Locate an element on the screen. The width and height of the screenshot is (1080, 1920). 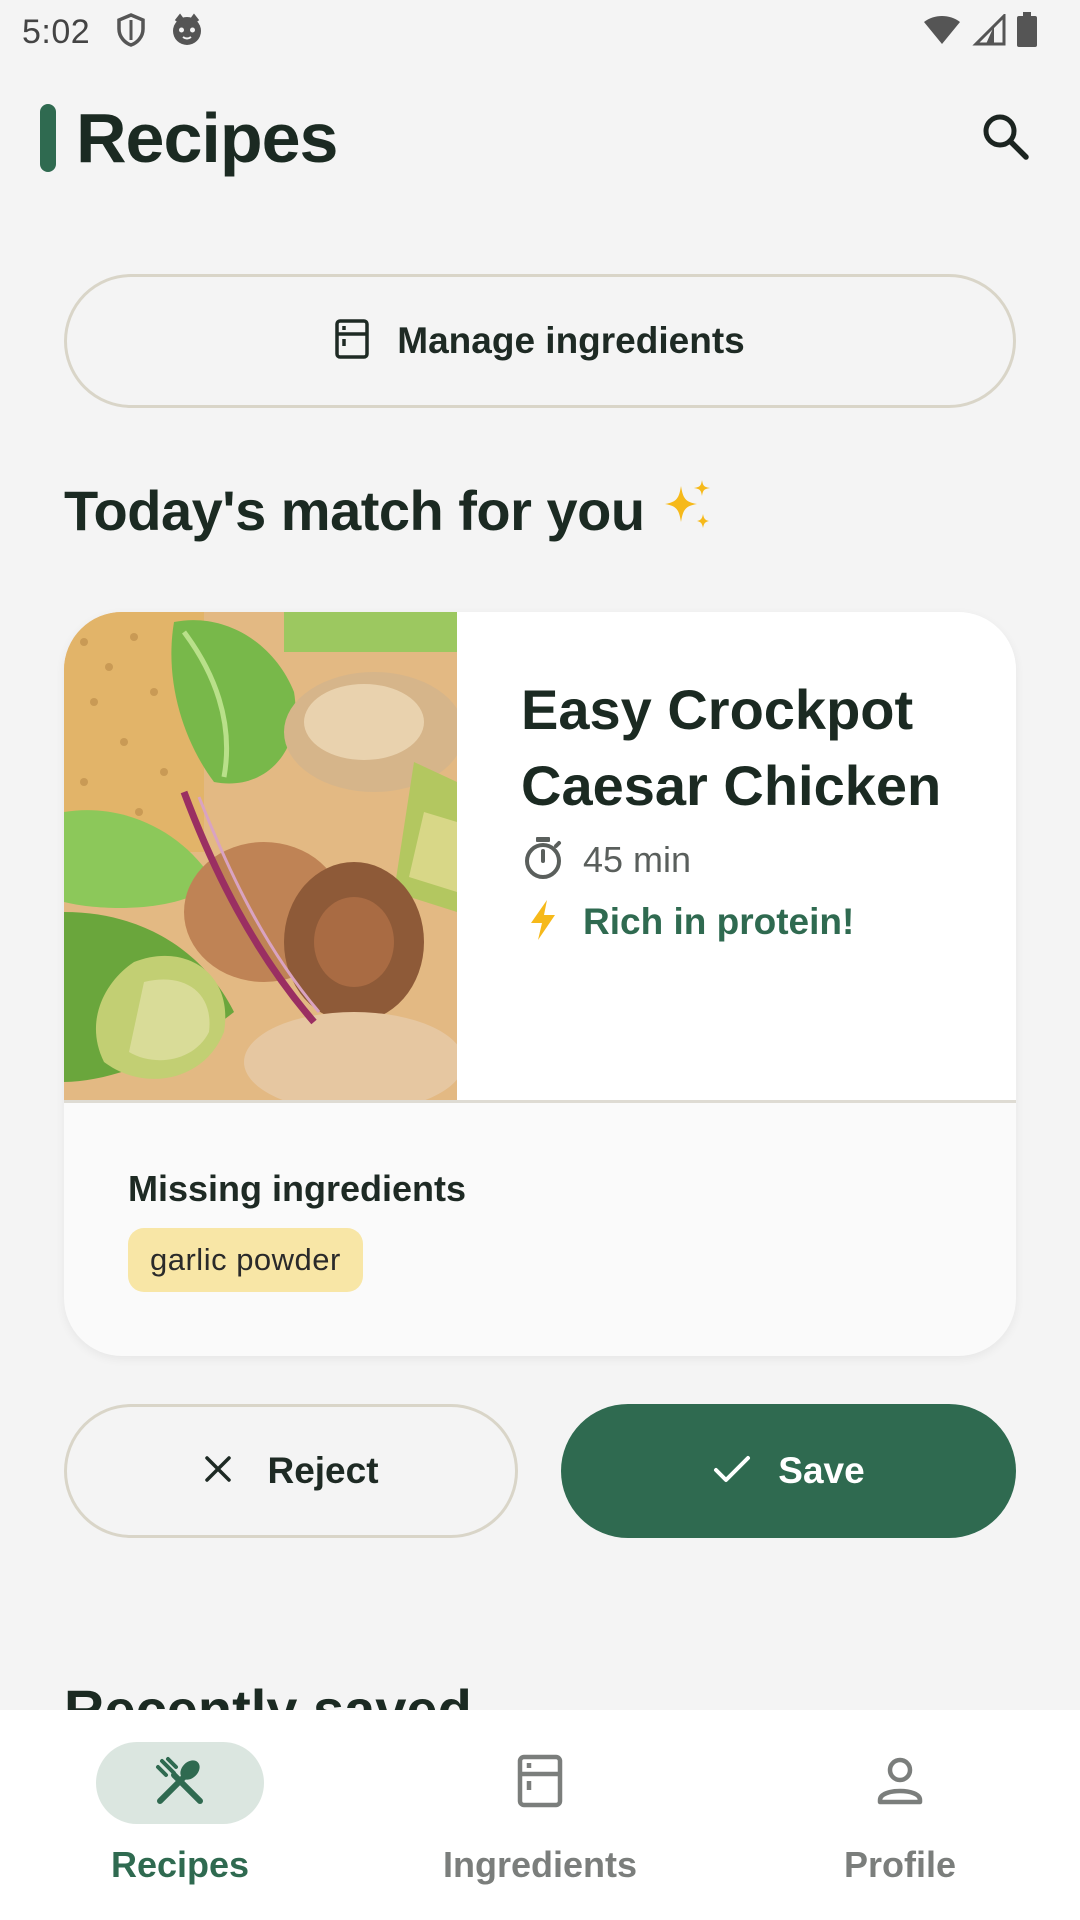
nav-item-recipes: Recipes is located at coordinates (180, 1815).